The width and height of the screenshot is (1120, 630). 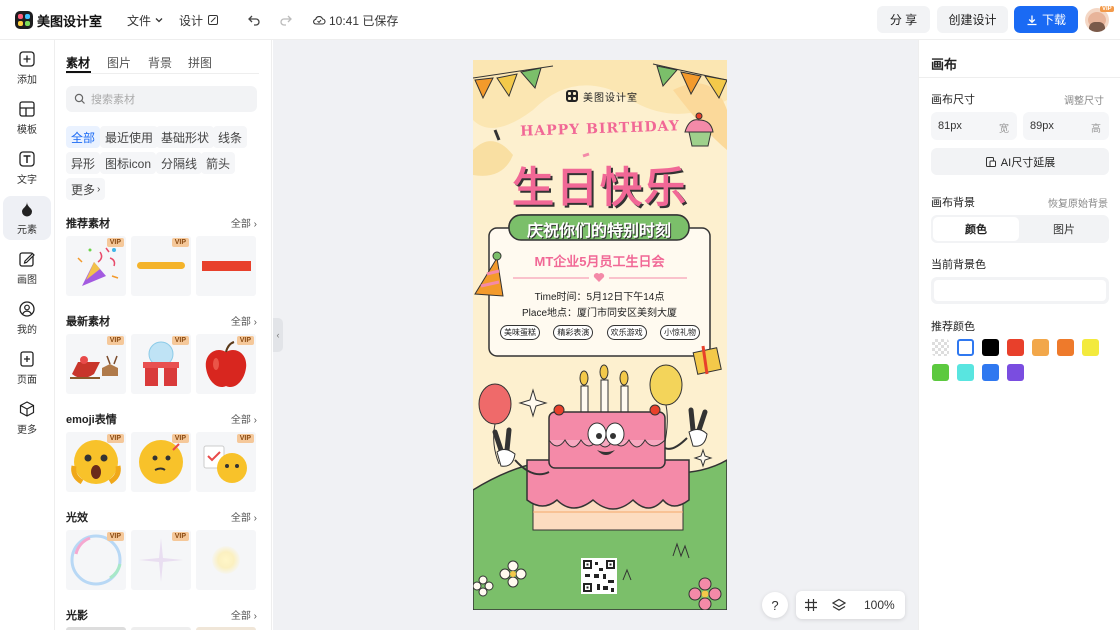 What do you see at coordinates (1020, 161) in the screenshot?
I see `ai-extend-button: AI尺寸延展` at bounding box center [1020, 161].